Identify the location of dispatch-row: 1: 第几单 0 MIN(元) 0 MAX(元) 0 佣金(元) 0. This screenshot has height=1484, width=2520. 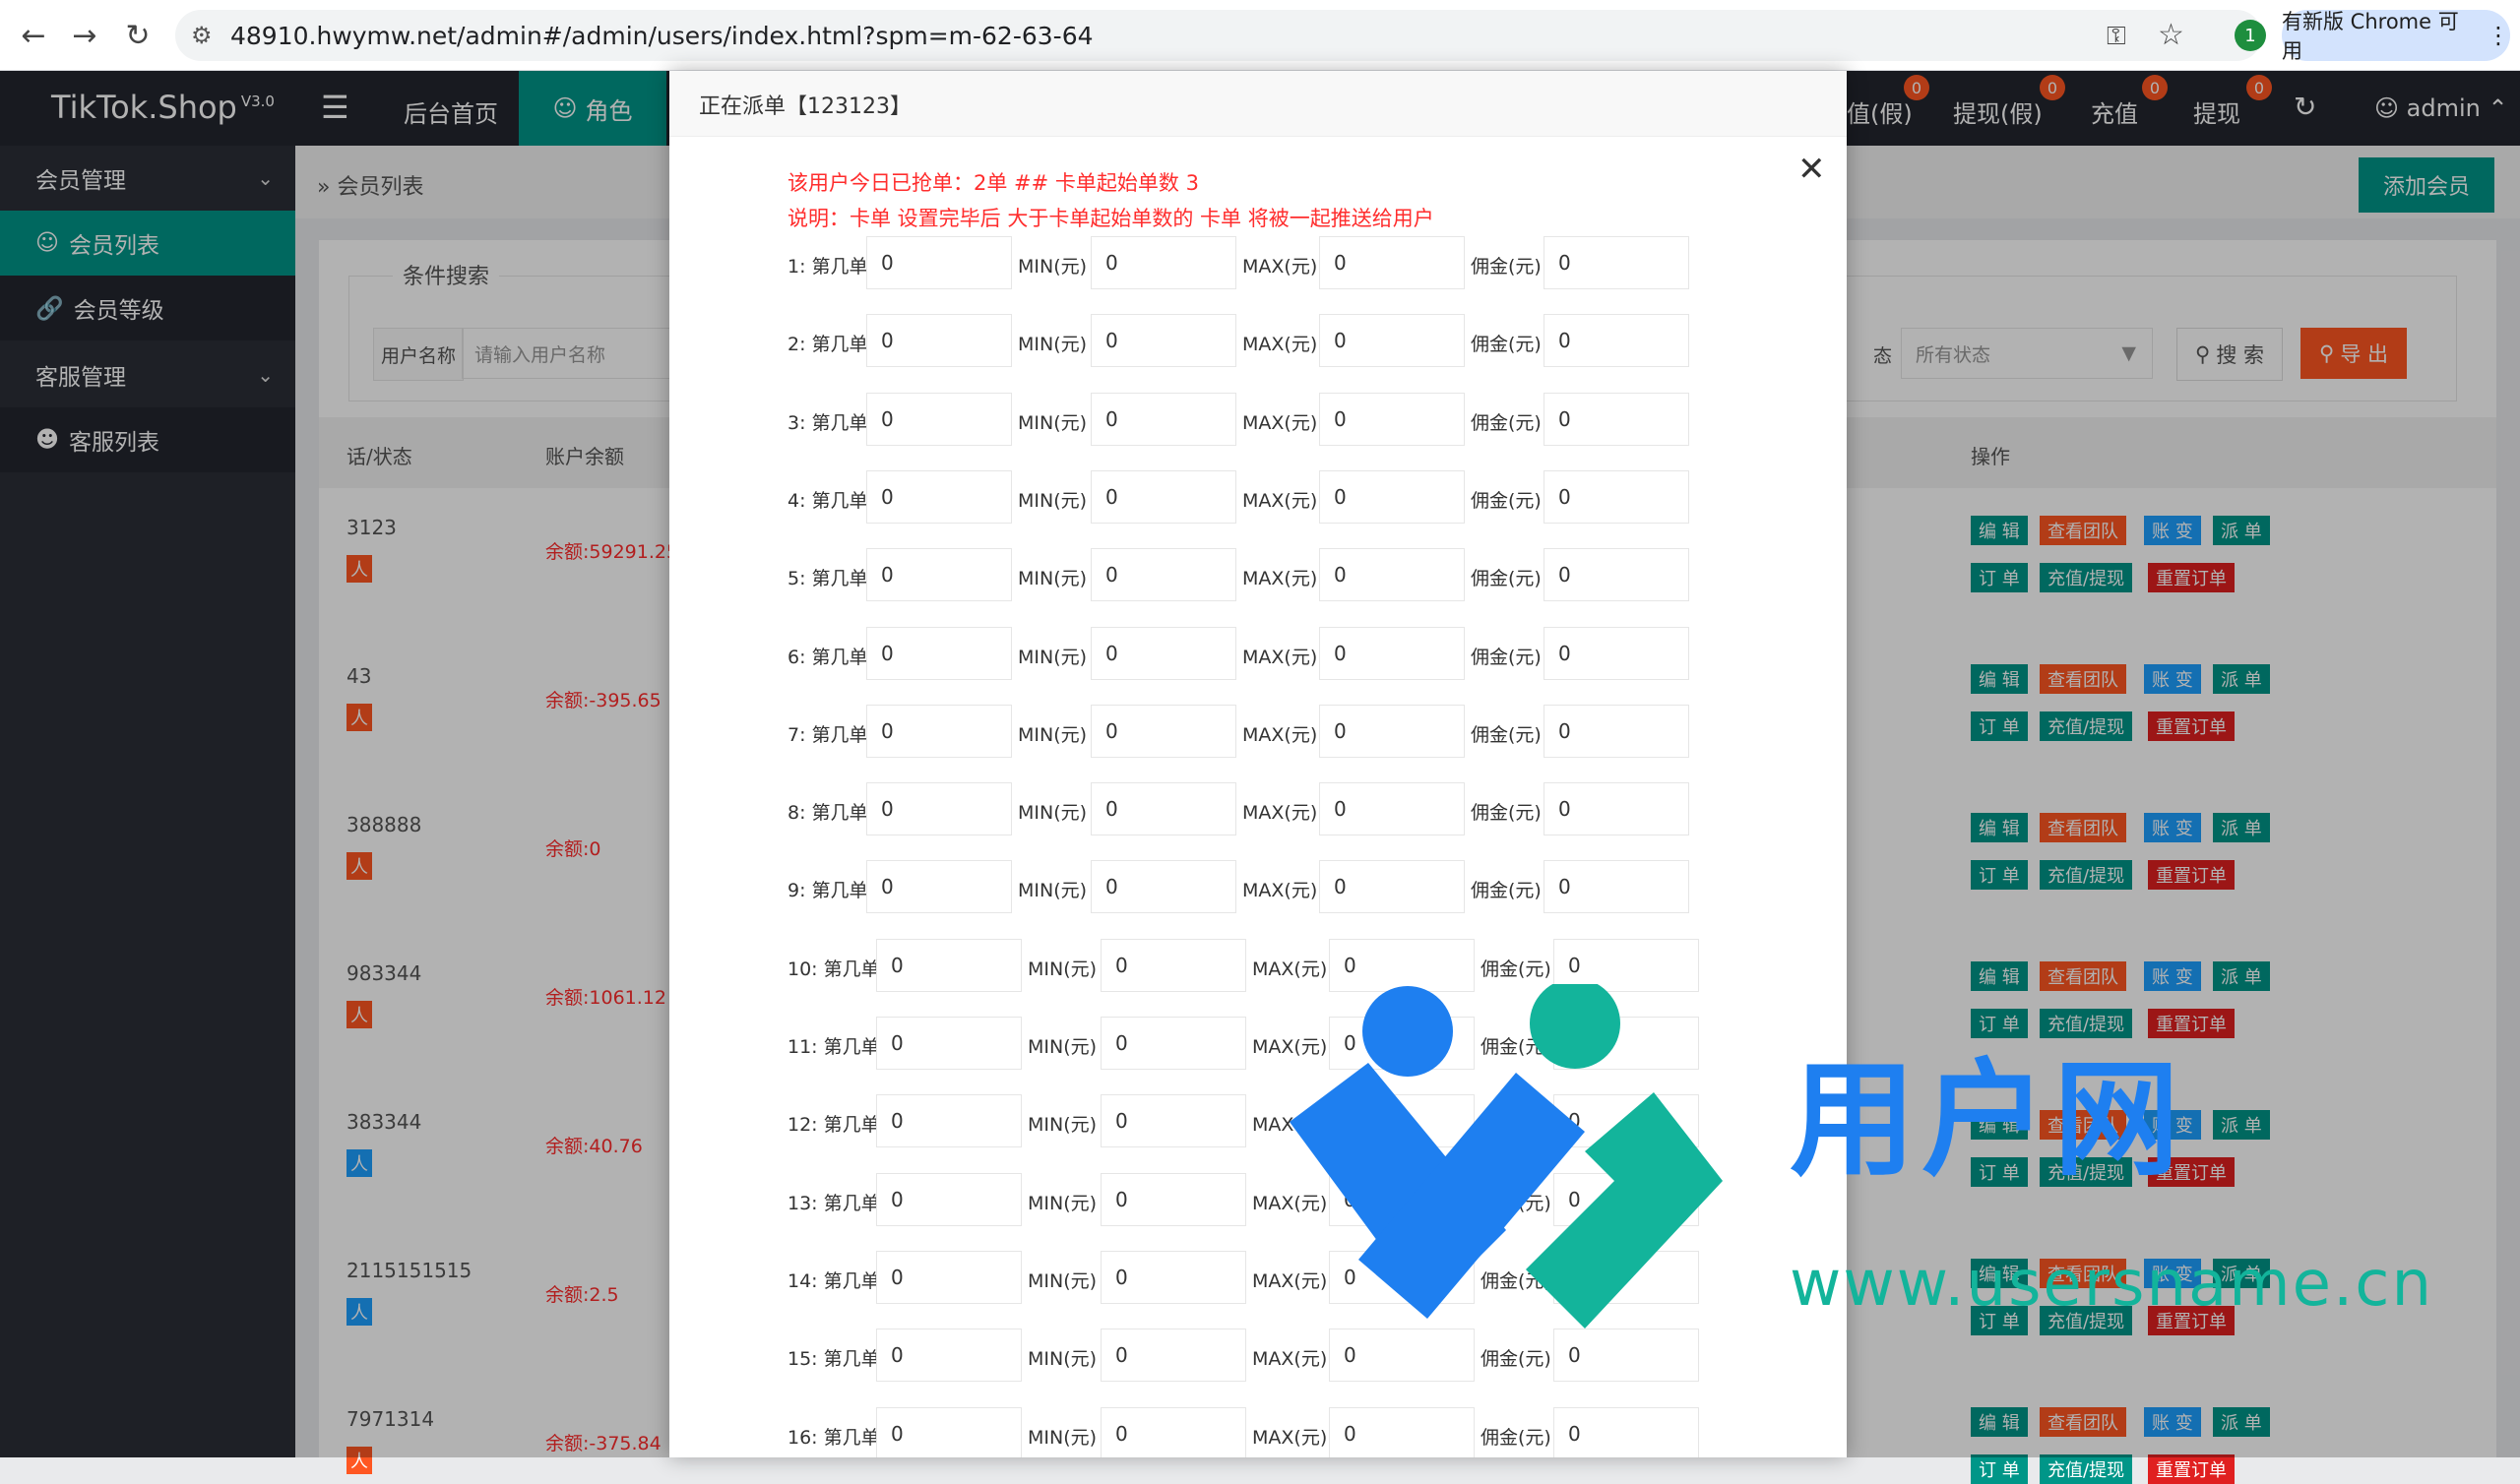
(1258, 264).